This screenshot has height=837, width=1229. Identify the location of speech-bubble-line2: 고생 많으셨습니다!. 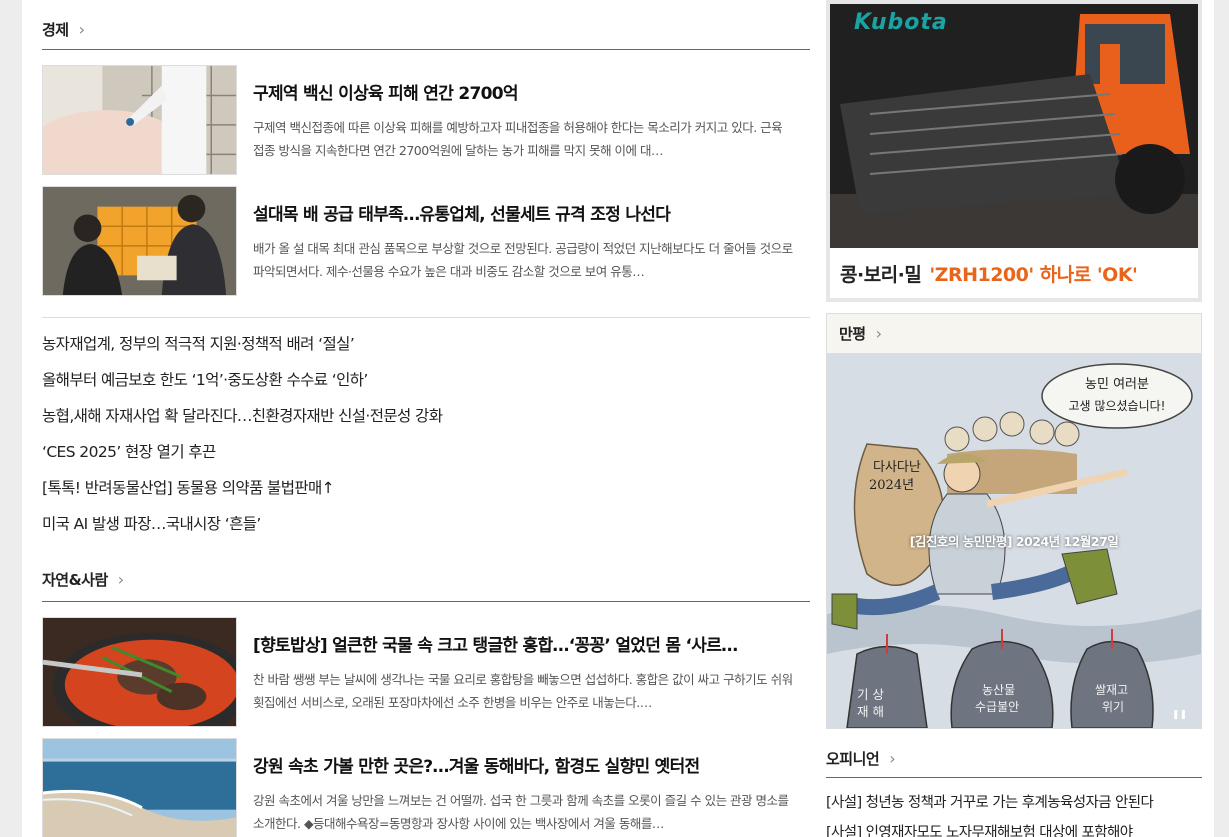
(1117, 406).